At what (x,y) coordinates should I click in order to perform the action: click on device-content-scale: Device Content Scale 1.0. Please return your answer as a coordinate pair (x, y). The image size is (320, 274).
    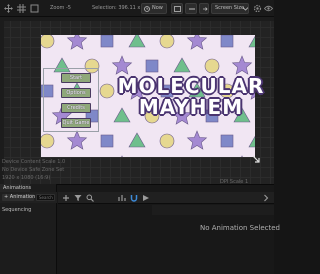
    Looking at the image, I should click on (34, 162).